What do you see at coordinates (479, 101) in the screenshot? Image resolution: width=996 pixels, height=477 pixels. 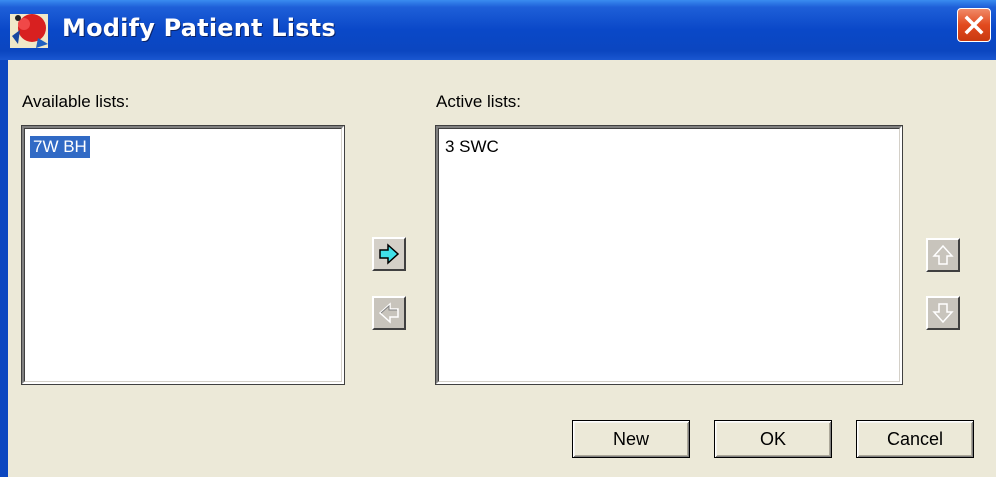 I see `active-lists-label: Active lists:` at bounding box center [479, 101].